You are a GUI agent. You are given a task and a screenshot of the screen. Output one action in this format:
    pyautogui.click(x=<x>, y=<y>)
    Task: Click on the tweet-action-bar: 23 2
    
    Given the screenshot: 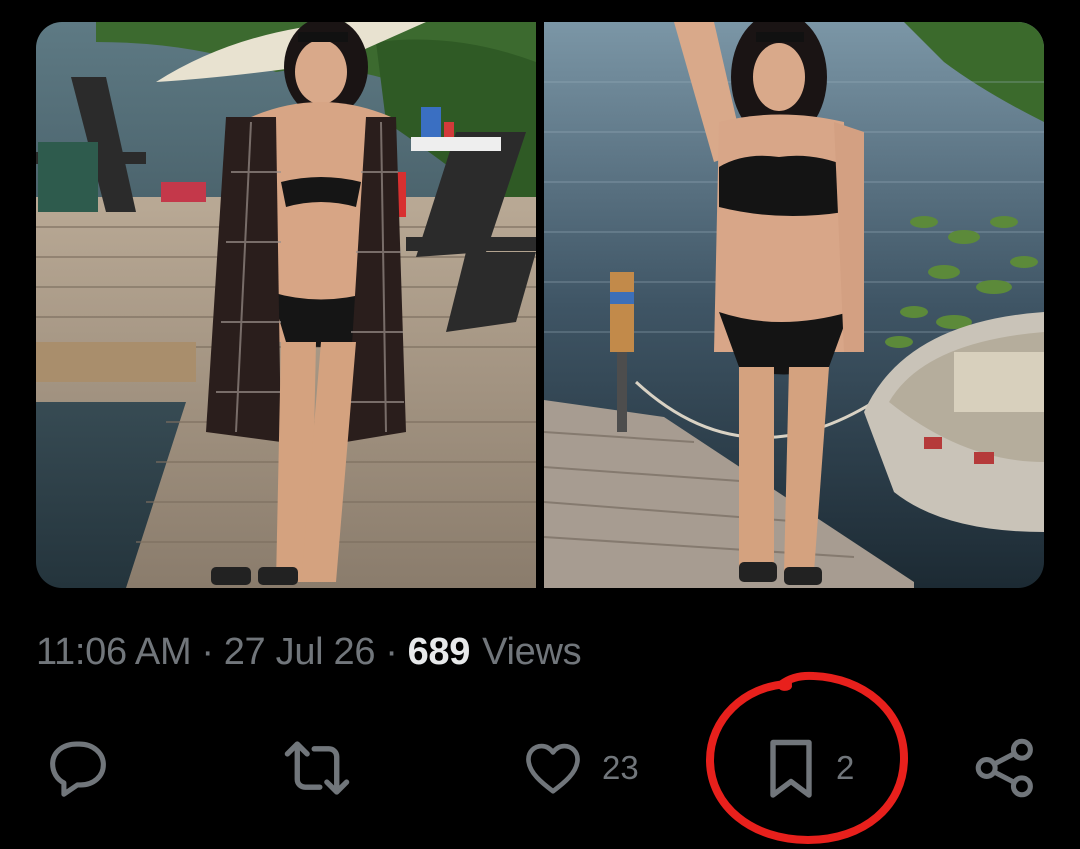 What is the action you would take?
    pyautogui.click(x=540, y=768)
    